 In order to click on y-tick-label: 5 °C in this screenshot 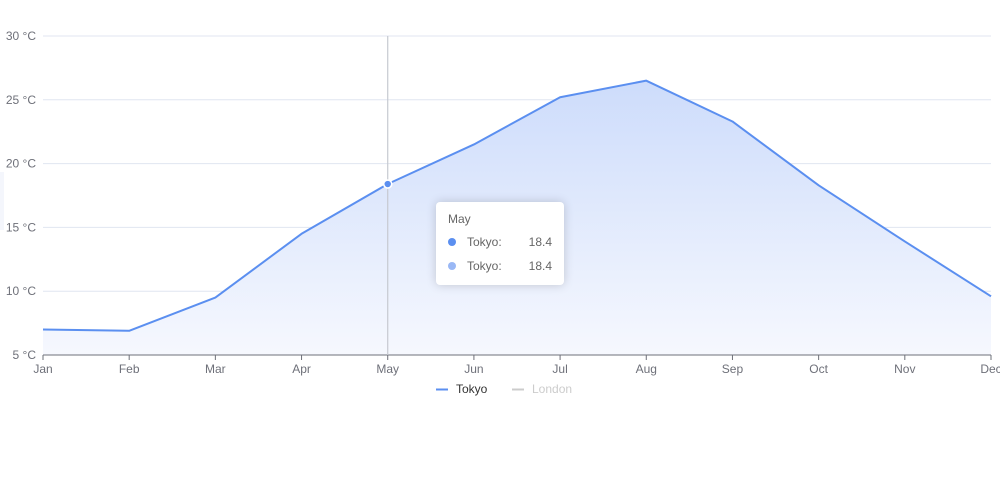, I will do `click(25, 355)`.